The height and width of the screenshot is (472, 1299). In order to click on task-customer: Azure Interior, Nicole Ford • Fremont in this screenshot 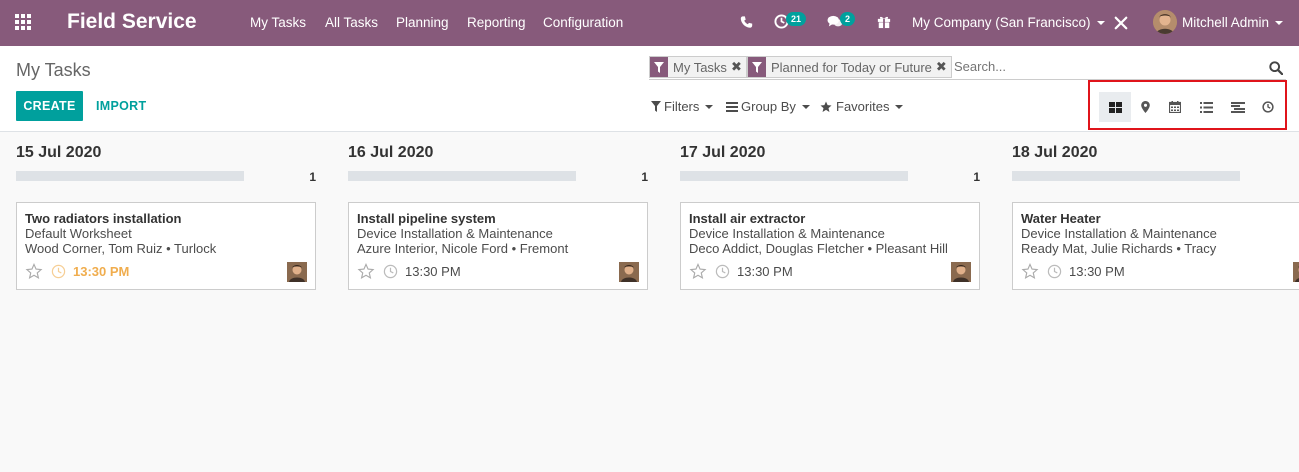, I will do `click(463, 248)`.